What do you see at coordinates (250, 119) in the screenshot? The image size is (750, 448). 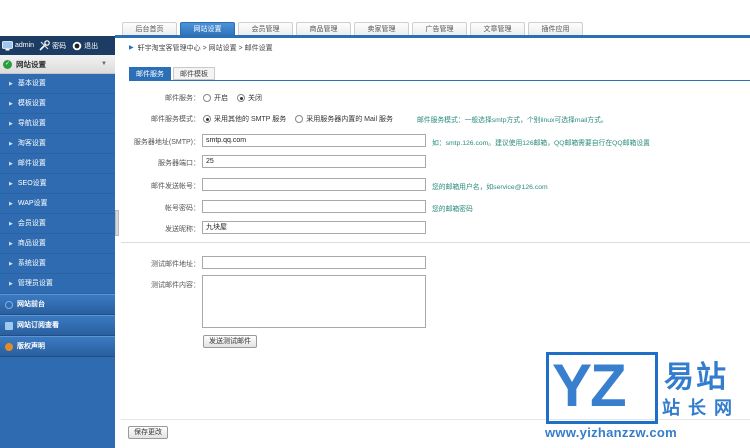 I see `option-label: 采用其他的 SMTP 服务` at bounding box center [250, 119].